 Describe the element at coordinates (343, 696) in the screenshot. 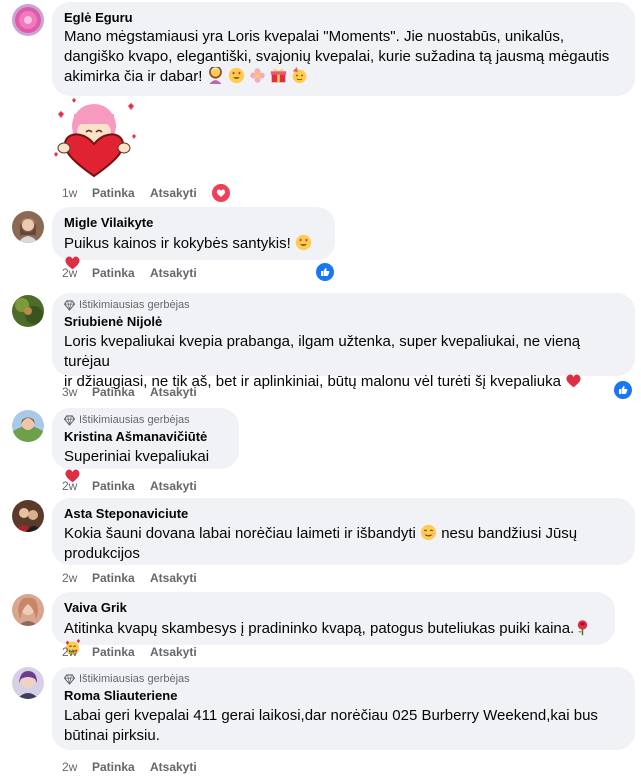

I see `comment-author: Roma Sliauteriene` at that location.